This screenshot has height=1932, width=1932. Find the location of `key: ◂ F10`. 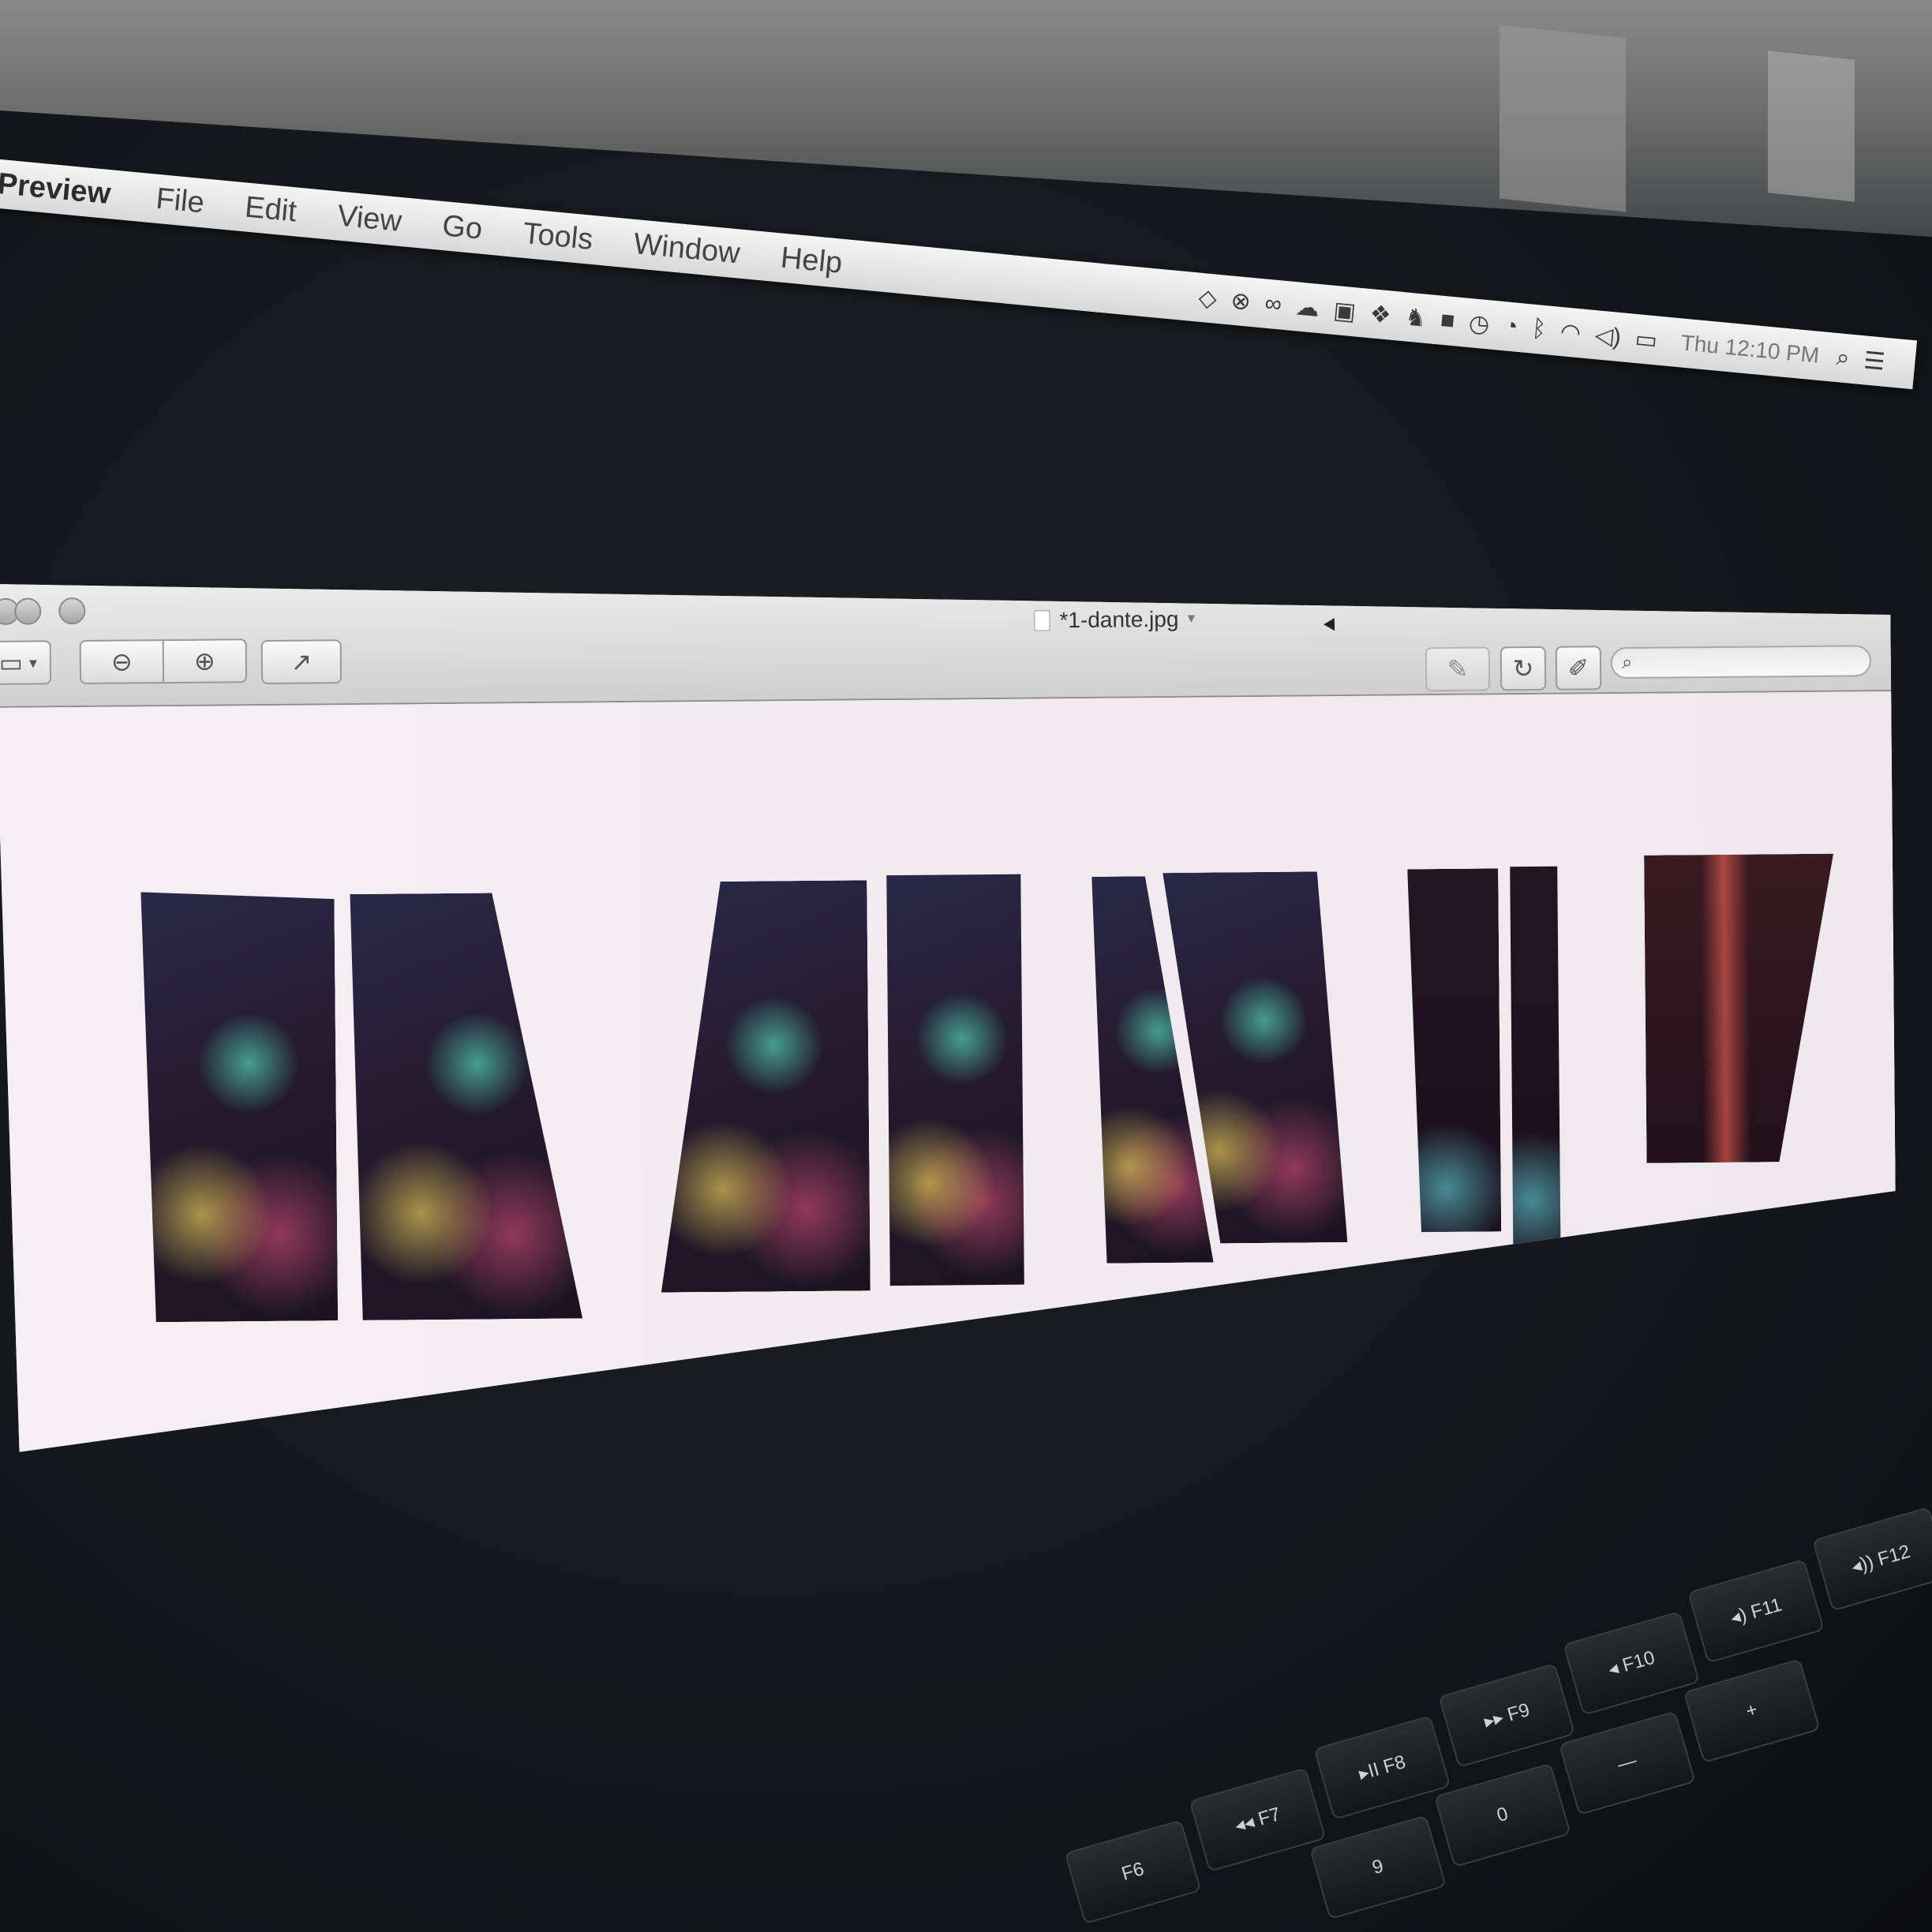

key: ◂ F10 is located at coordinates (1632, 1663).